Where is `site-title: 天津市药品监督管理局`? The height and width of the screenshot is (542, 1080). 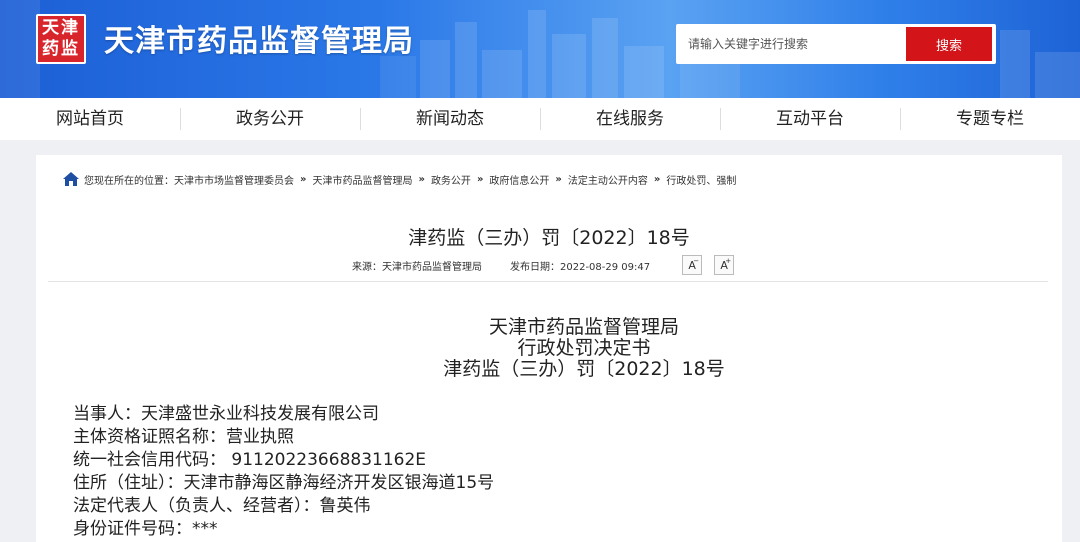
site-title: 天津市药品监督管理局 is located at coordinates (259, 38).